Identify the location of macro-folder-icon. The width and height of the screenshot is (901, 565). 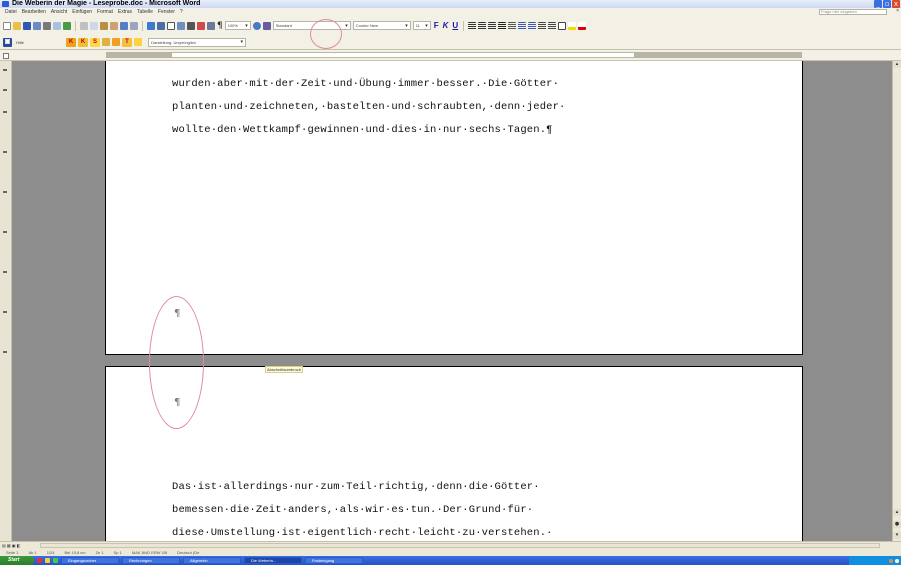
(106, 42).